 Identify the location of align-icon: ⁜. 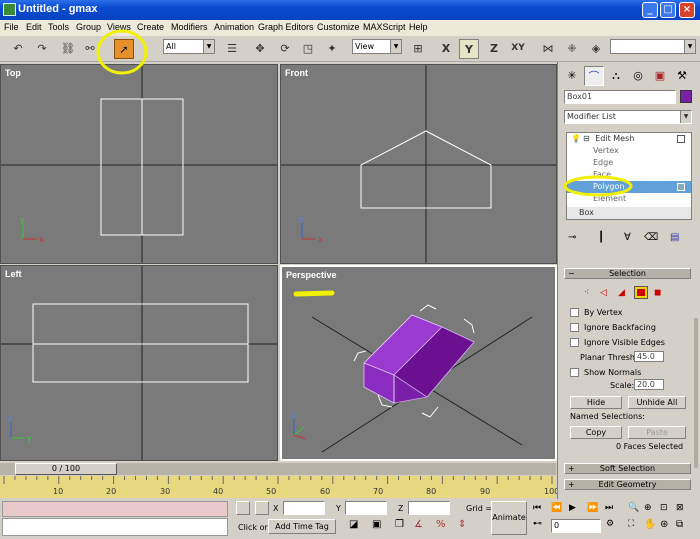
(572, 49).